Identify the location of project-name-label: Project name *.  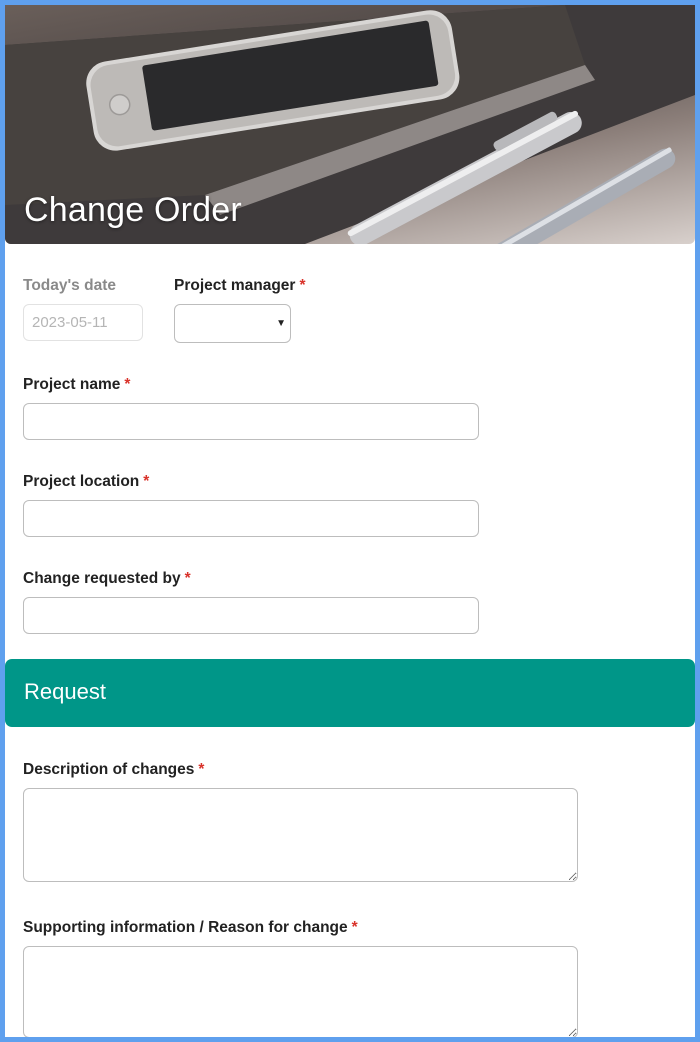
(76, 385).